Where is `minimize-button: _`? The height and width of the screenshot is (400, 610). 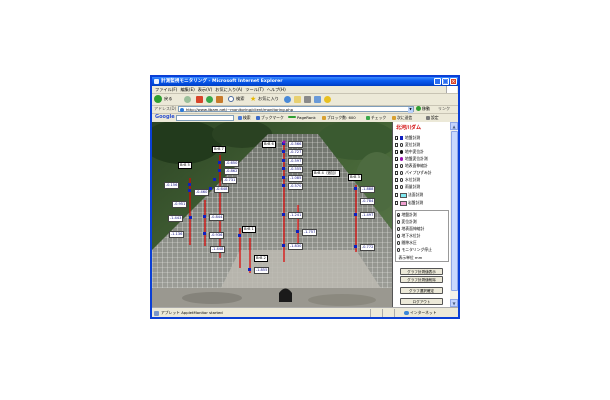
minimize-button: _ is located at coordinates (437, 81).